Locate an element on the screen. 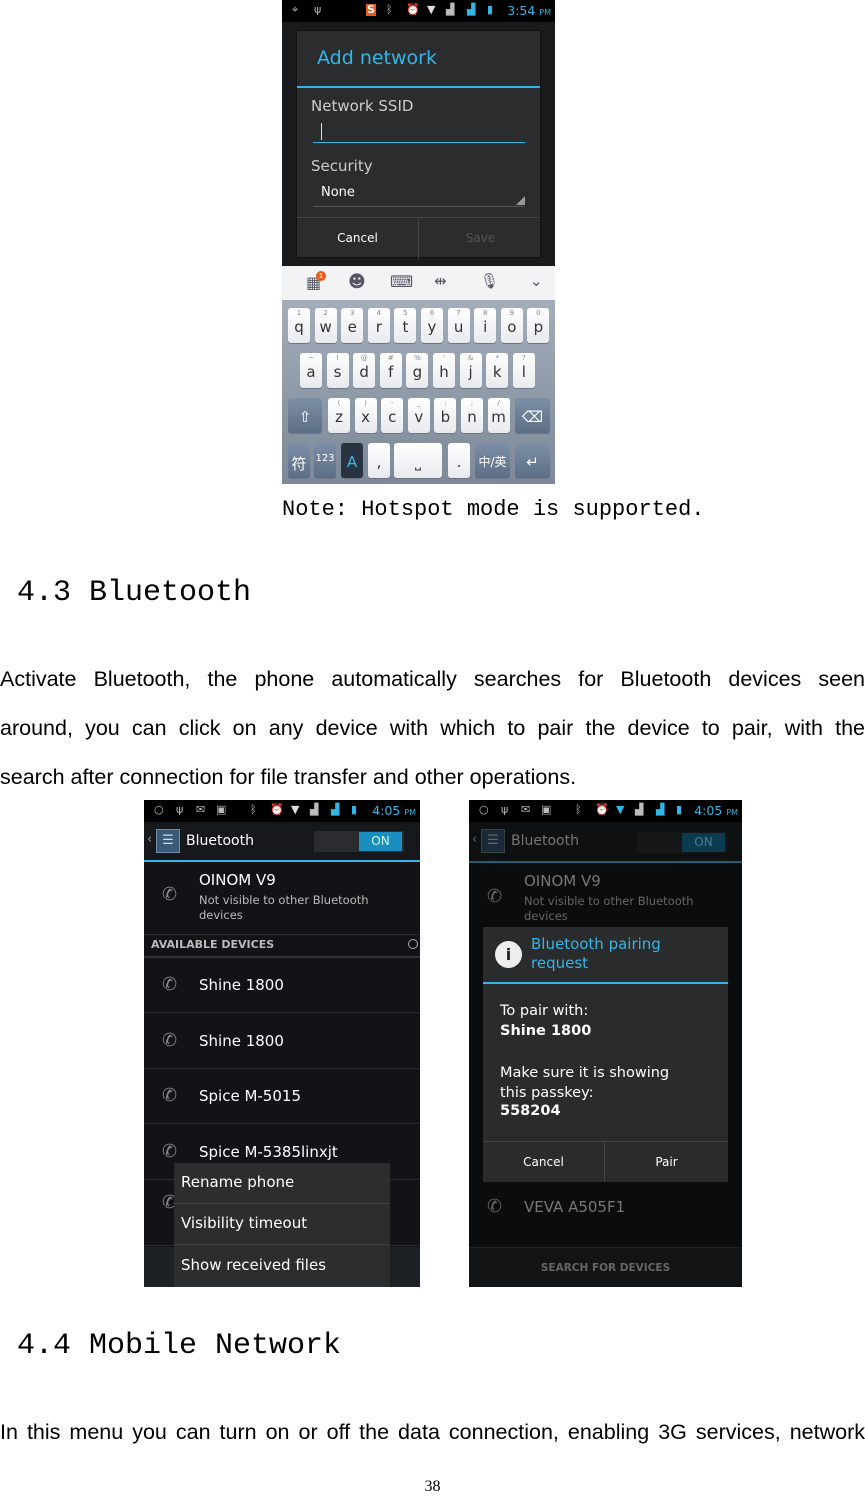 The height and width of the screenshot is (1496, 865). key: @ d is located at coordinates (364, 370).